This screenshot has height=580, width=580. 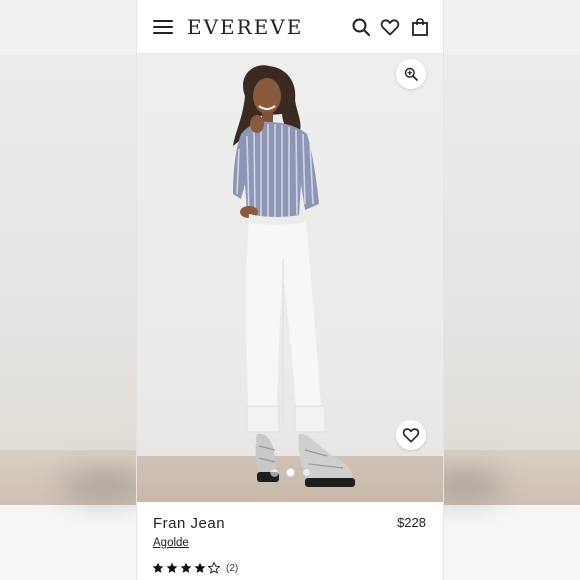 What do you see at coordinates (232, 568) in the screenshot?
I see `review-count: (2)` at bounding box center [232, 568].